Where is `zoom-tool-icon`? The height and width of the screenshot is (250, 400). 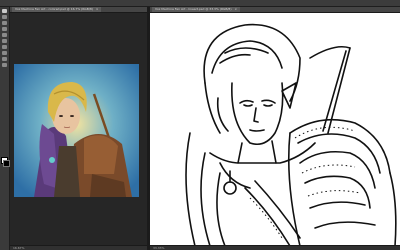
zoom-tool-icon is located at coordinates (4, 65).